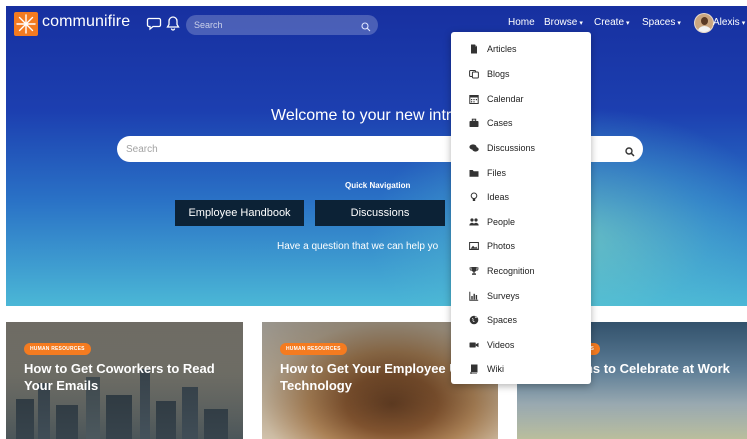 This screenshot has height=439, width=747. I want to click on brand-name: communifire, so click(86, 22).